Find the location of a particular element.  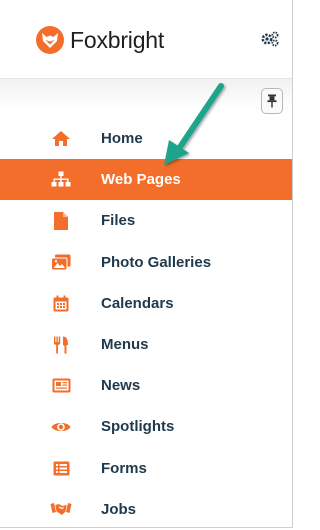

handshake-icon is located at coordinates (61, 509).